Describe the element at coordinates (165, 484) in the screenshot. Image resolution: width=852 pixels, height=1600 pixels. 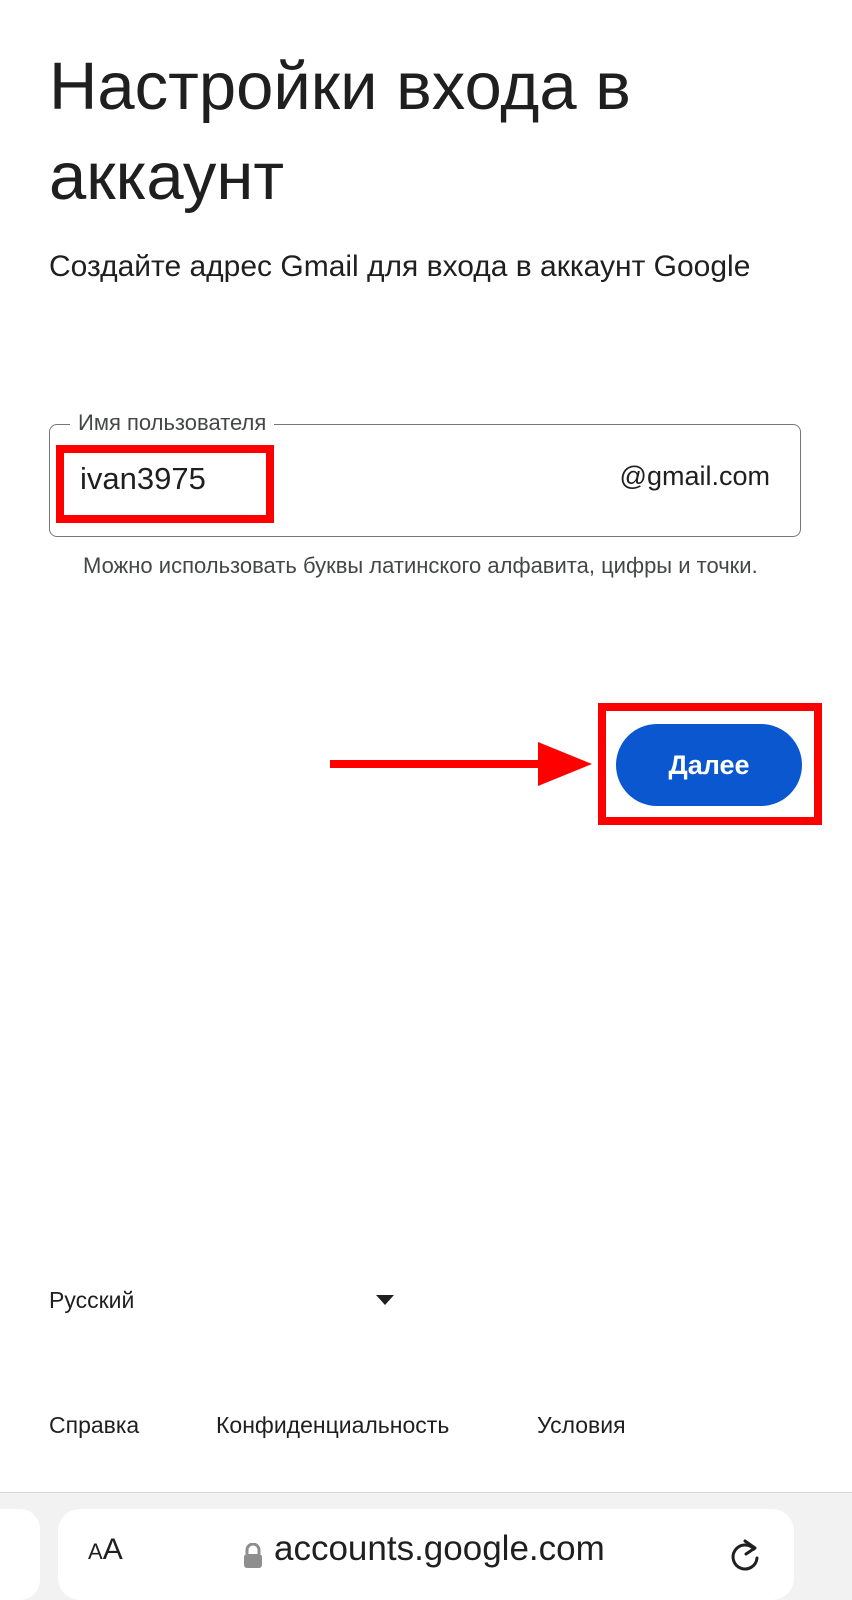
I see `username-highlight-annotation` at that location.